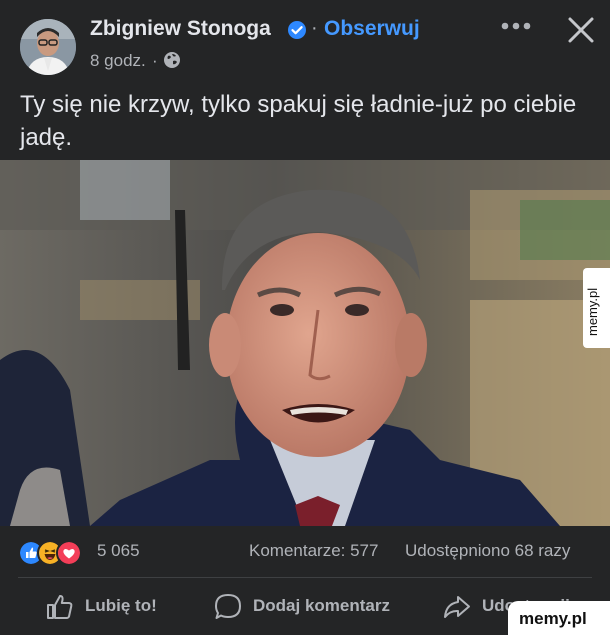  What do you see at coordinates (372, 29) in the screenshot?
I see `follow-button: Obserwuj` at bounding box center [372, 29].